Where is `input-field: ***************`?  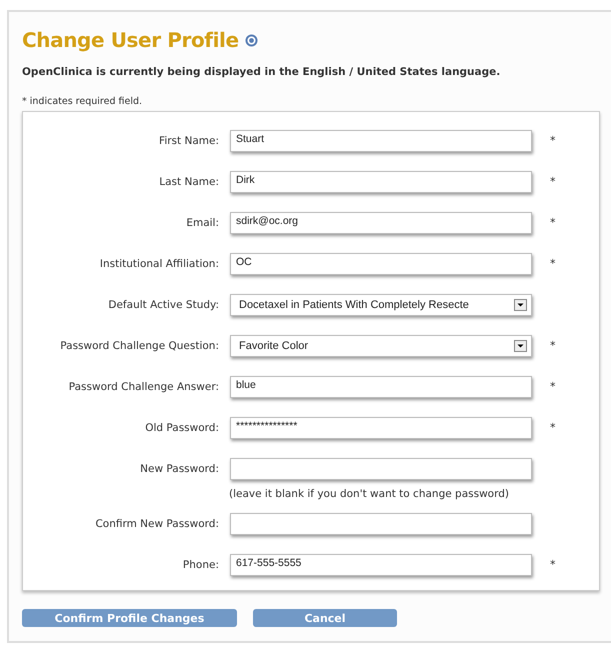
input-field: *************** is located at coordinates (381, 427).